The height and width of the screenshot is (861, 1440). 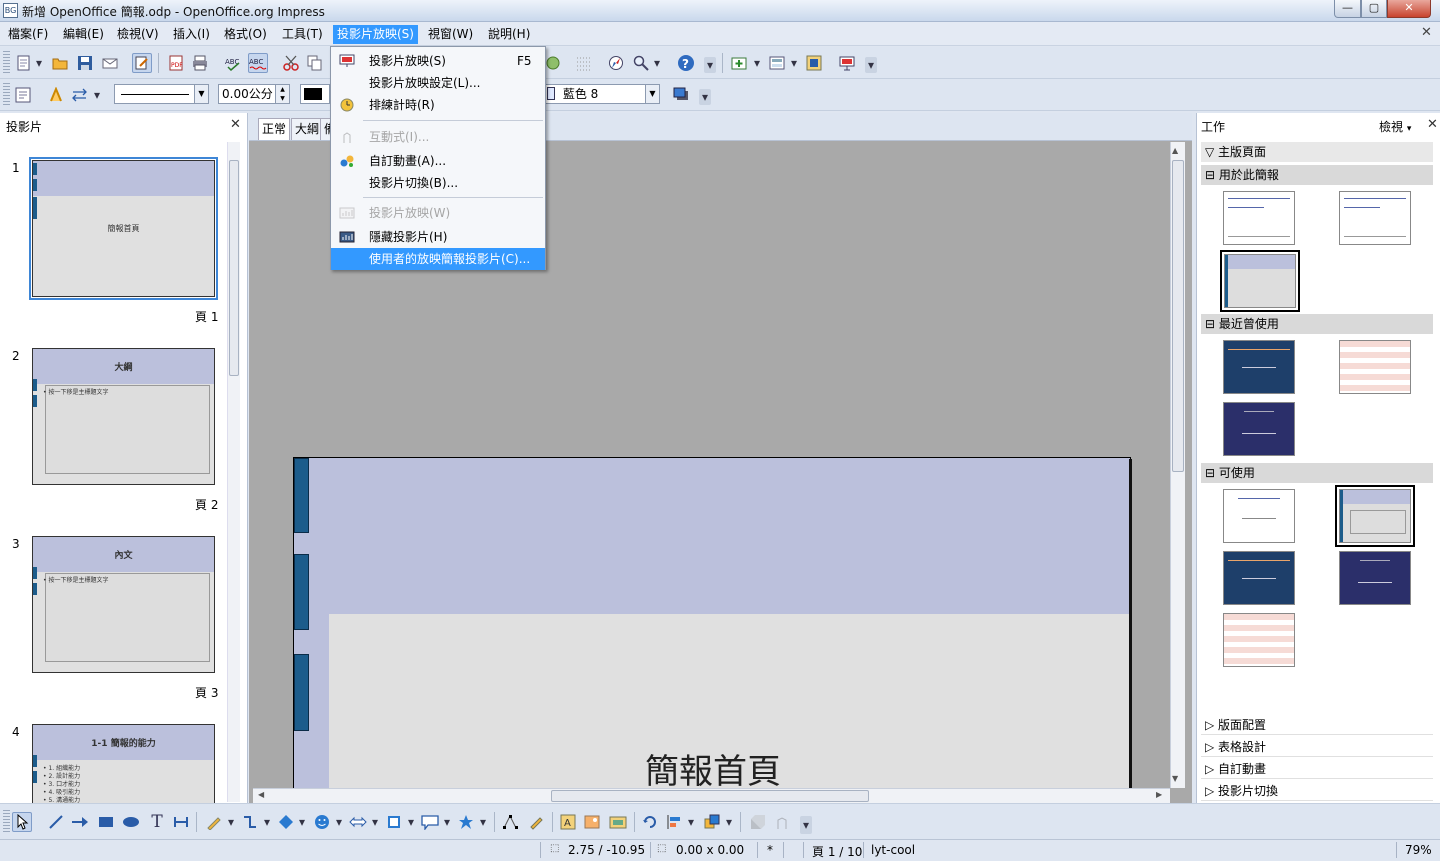 I want to click on star-dropdown-icon: ▾, so click(x=483, y=822).